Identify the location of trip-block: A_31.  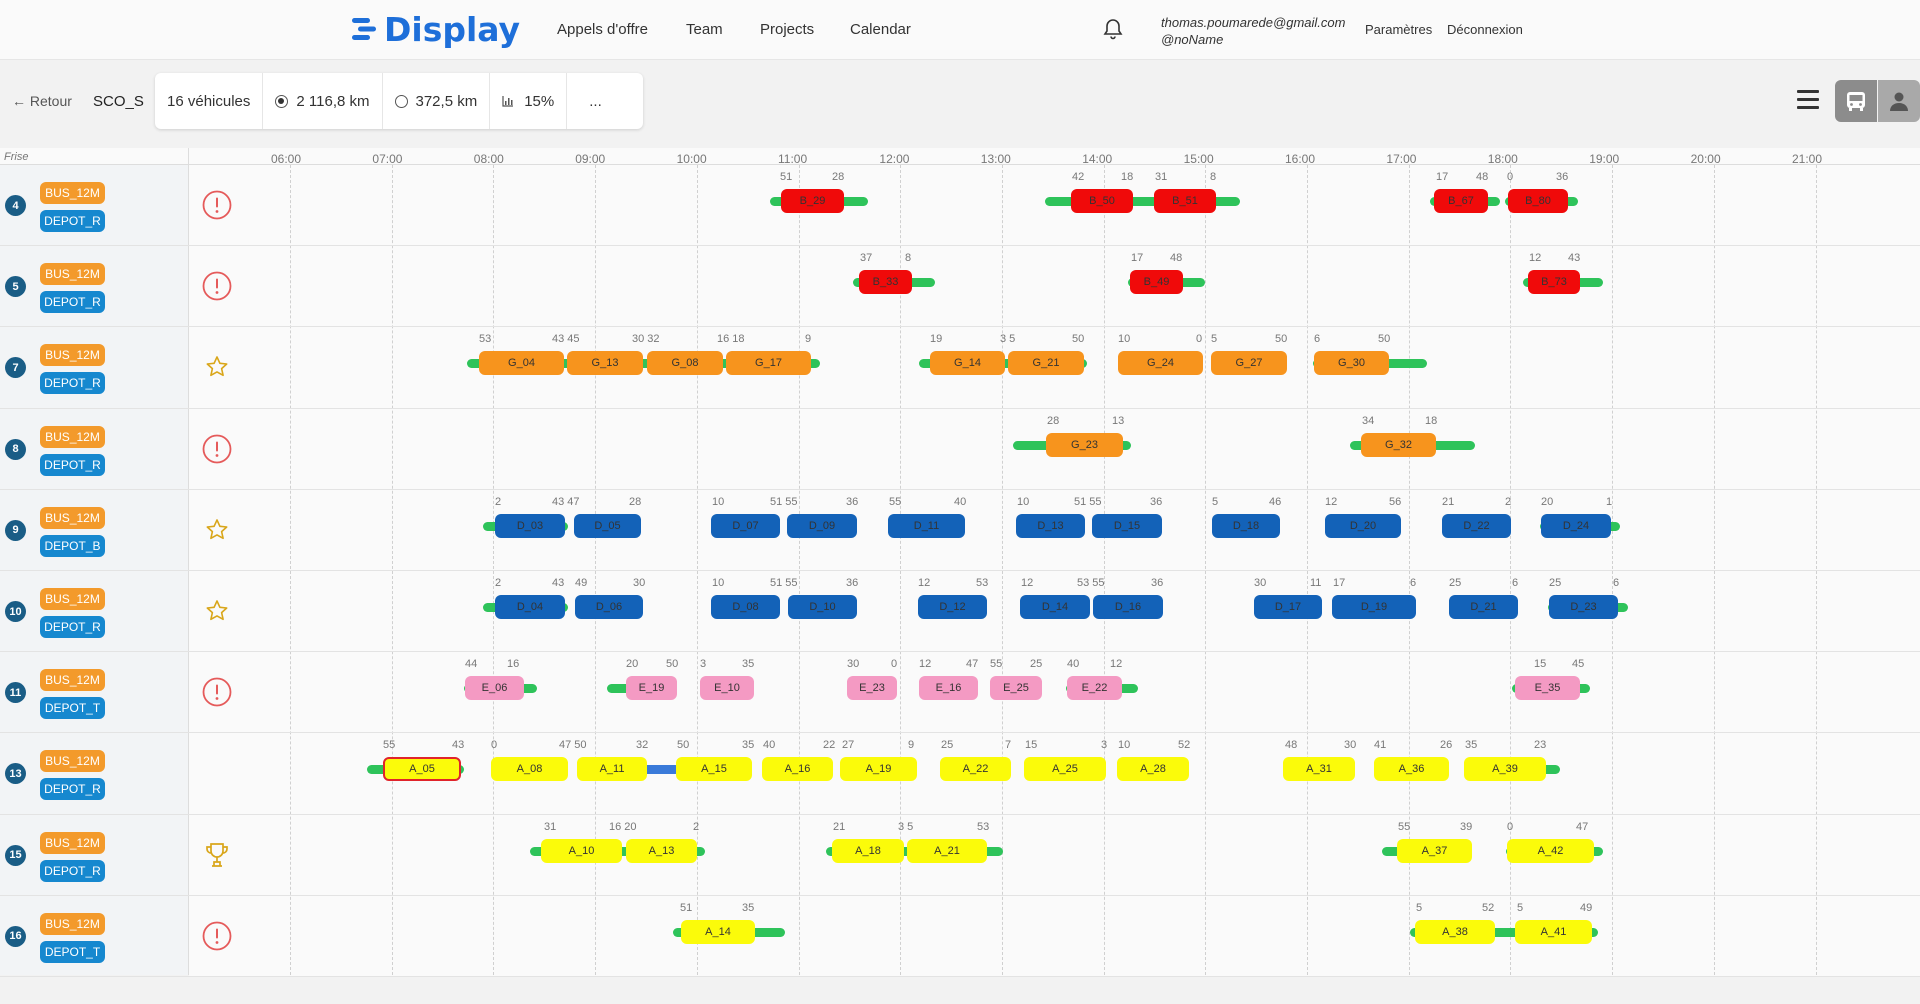
(1319, 769).